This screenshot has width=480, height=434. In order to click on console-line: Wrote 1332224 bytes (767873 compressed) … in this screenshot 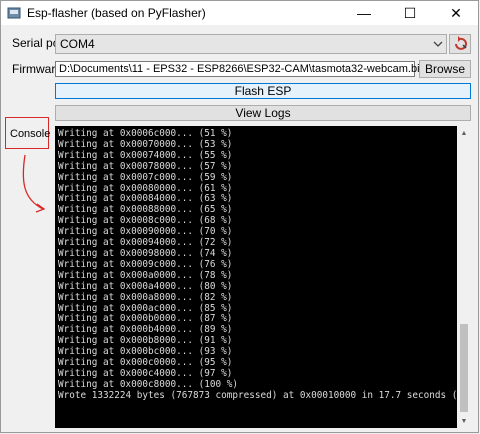, I will do `click(264, 395)`.